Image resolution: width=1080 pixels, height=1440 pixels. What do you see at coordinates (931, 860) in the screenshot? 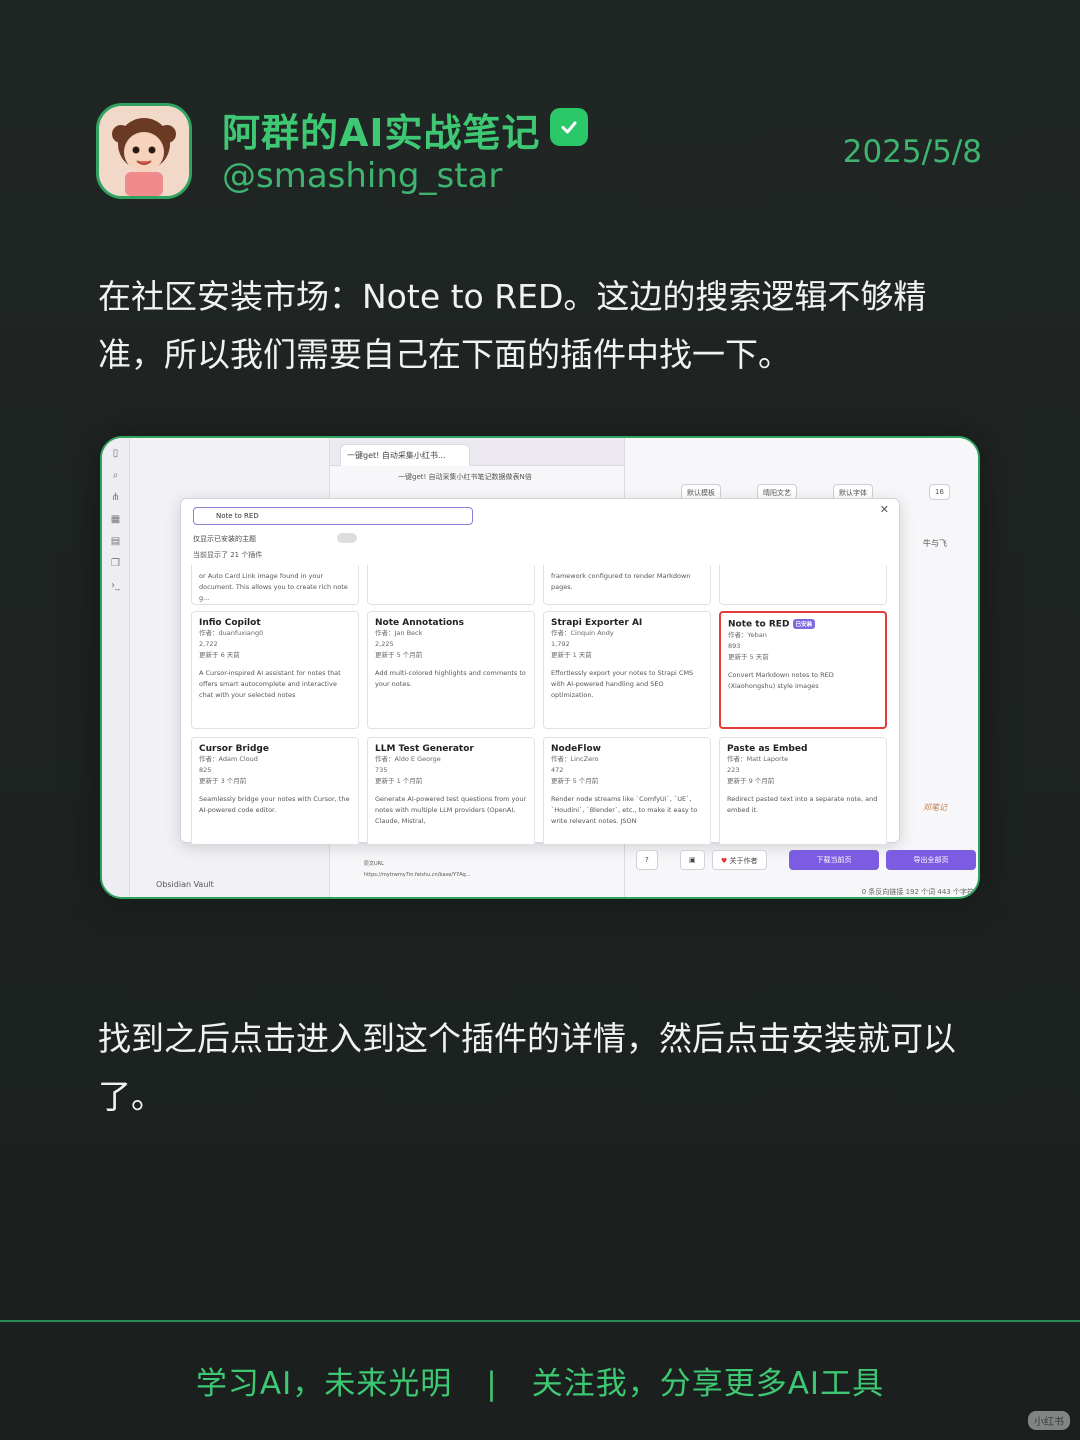
I see `export-all-button: 导出全部页` at bounding box center [931, 860].